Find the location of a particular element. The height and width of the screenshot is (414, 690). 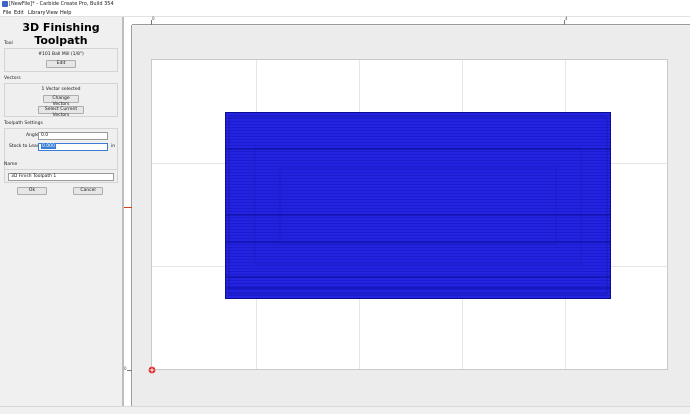

ruler-corner is located at coordinates (128, 21).